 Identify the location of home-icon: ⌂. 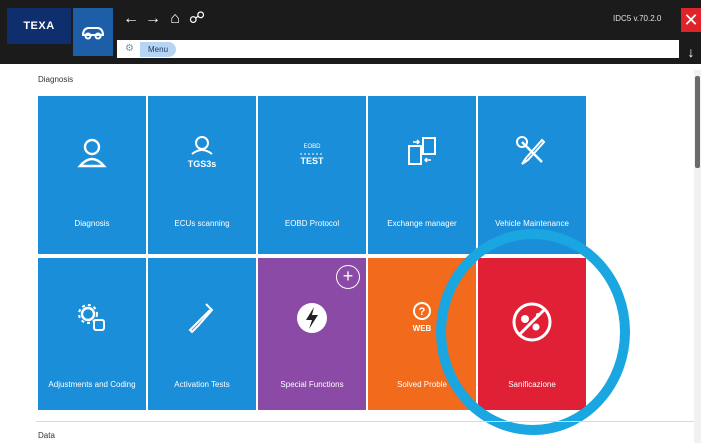
(175, 19).